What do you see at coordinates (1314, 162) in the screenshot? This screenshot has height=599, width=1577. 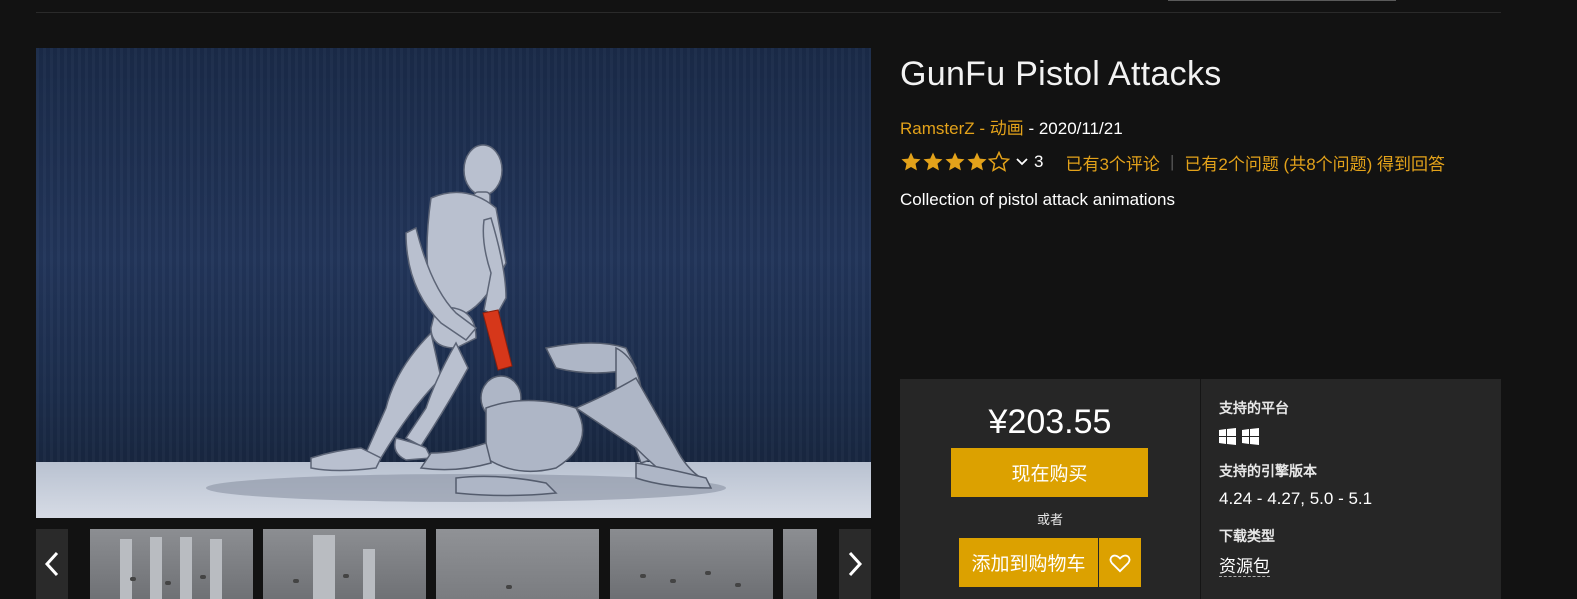 I see `questions-link: 已有2个问题 (共8个问题) 得到回答` at bounding box center [1314, 162].